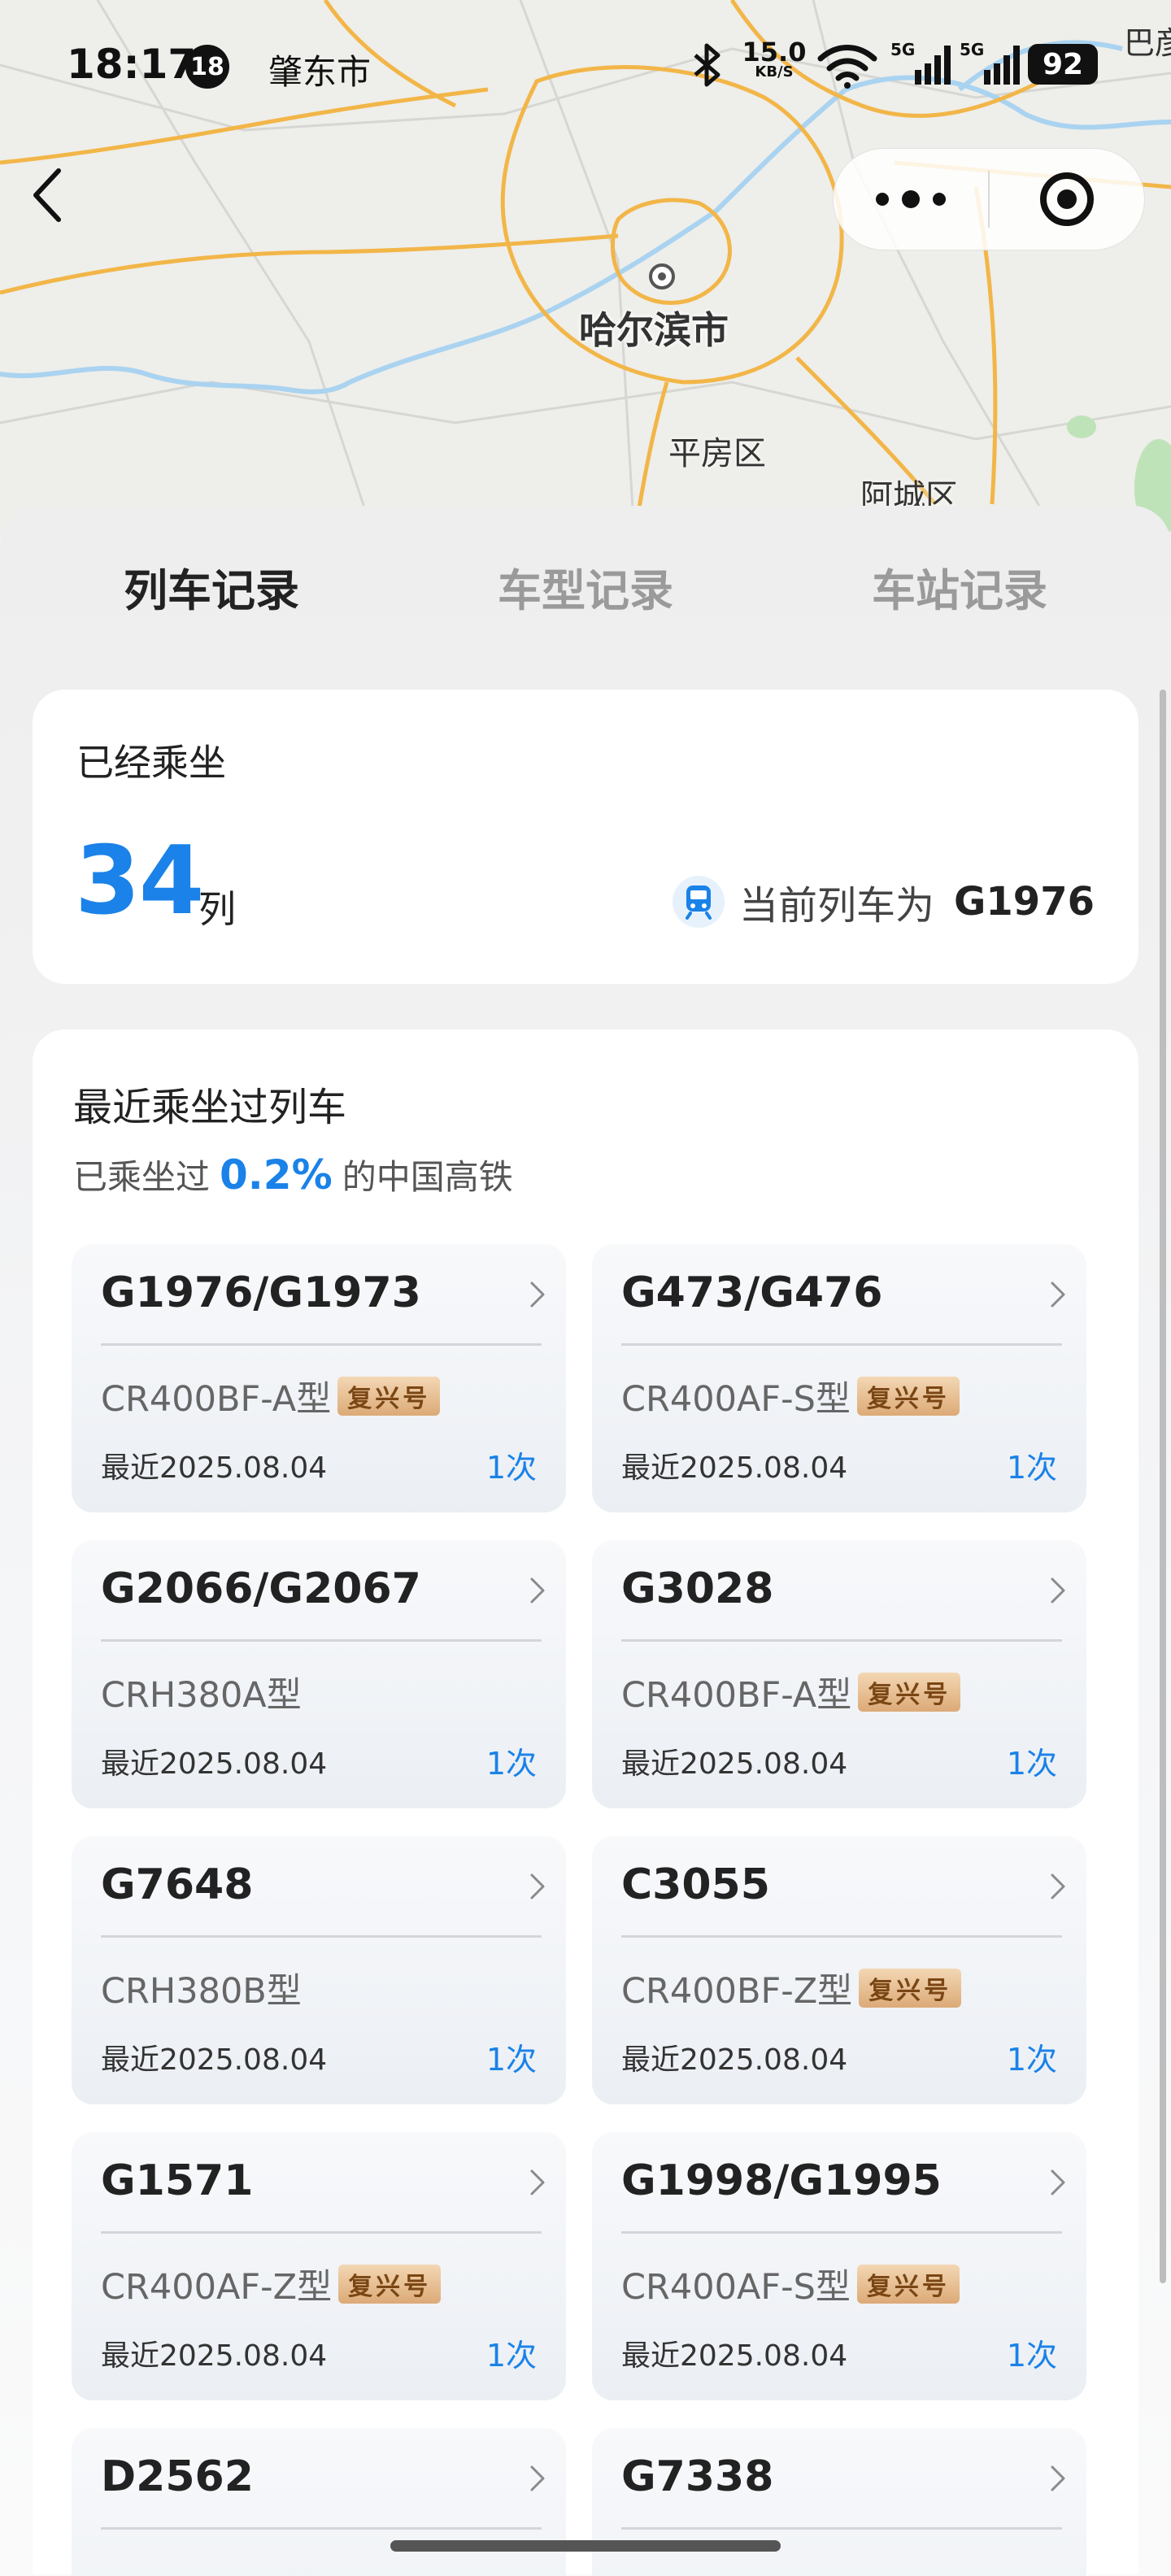 This screenshot has width=1171, height=2576. What do you see at coordinates (142, 1177) in the screenshot?
I see `coverage-prefix: 已乘坐过` at bounding box center [142, 1177].